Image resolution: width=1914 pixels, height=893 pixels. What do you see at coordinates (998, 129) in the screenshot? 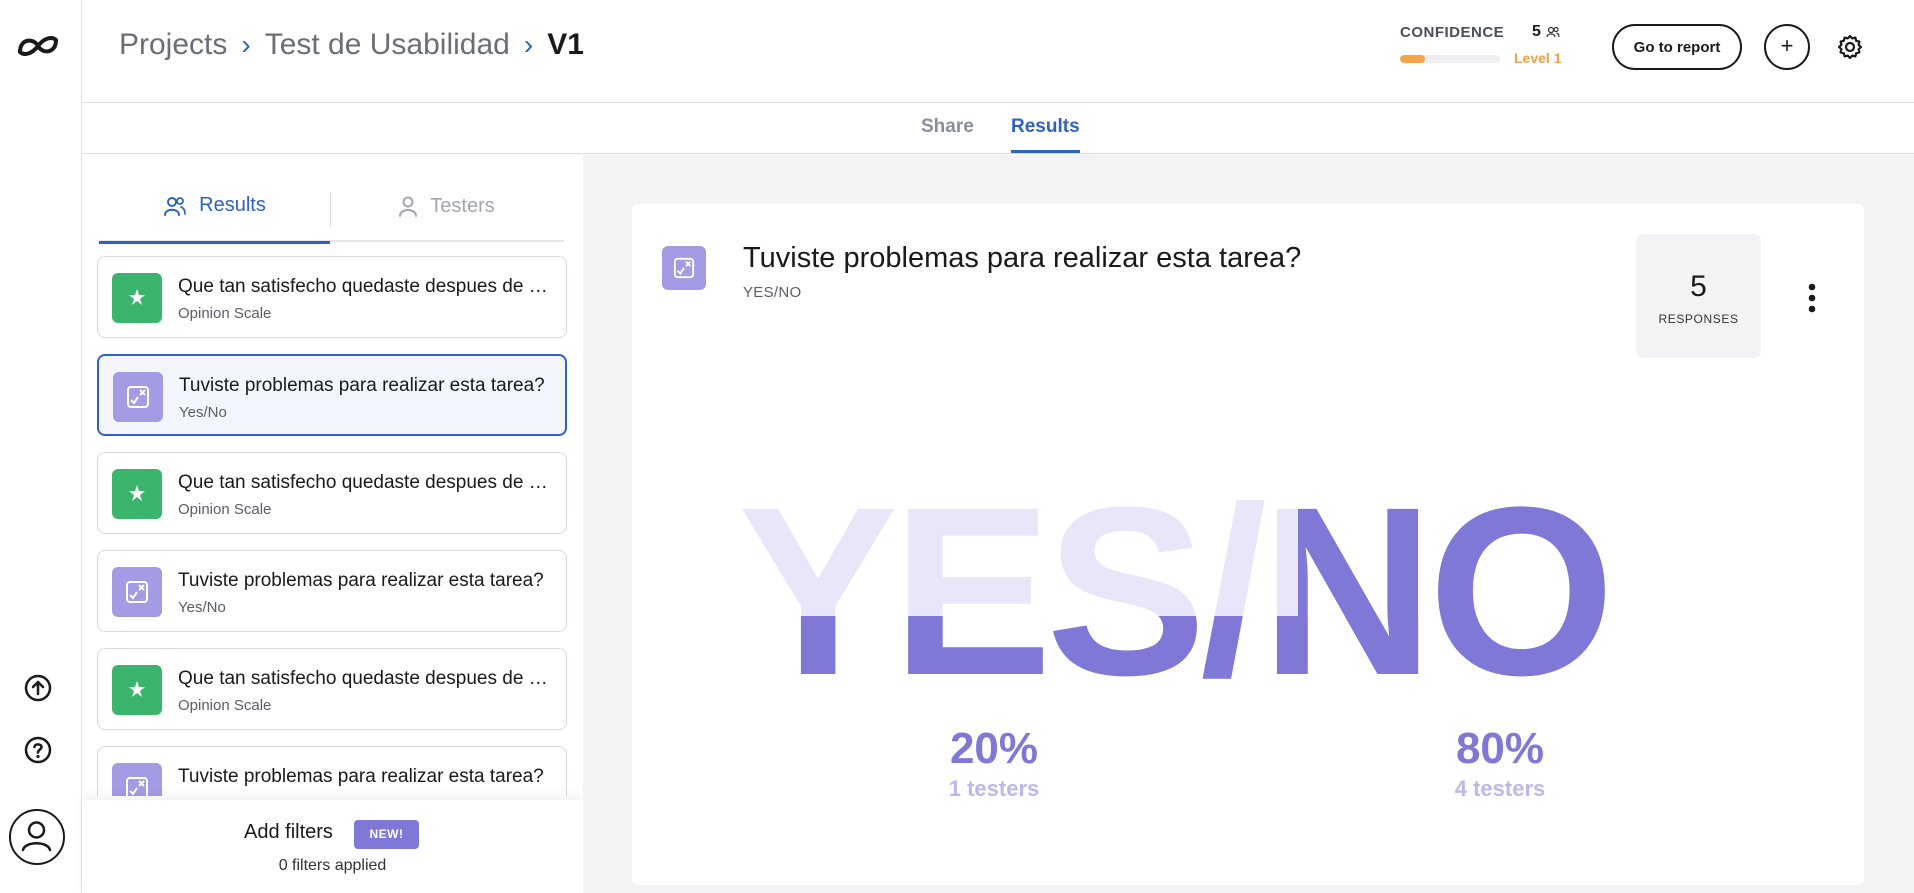
I see `subtabs: Share Results` at bounding box center [998, 129].